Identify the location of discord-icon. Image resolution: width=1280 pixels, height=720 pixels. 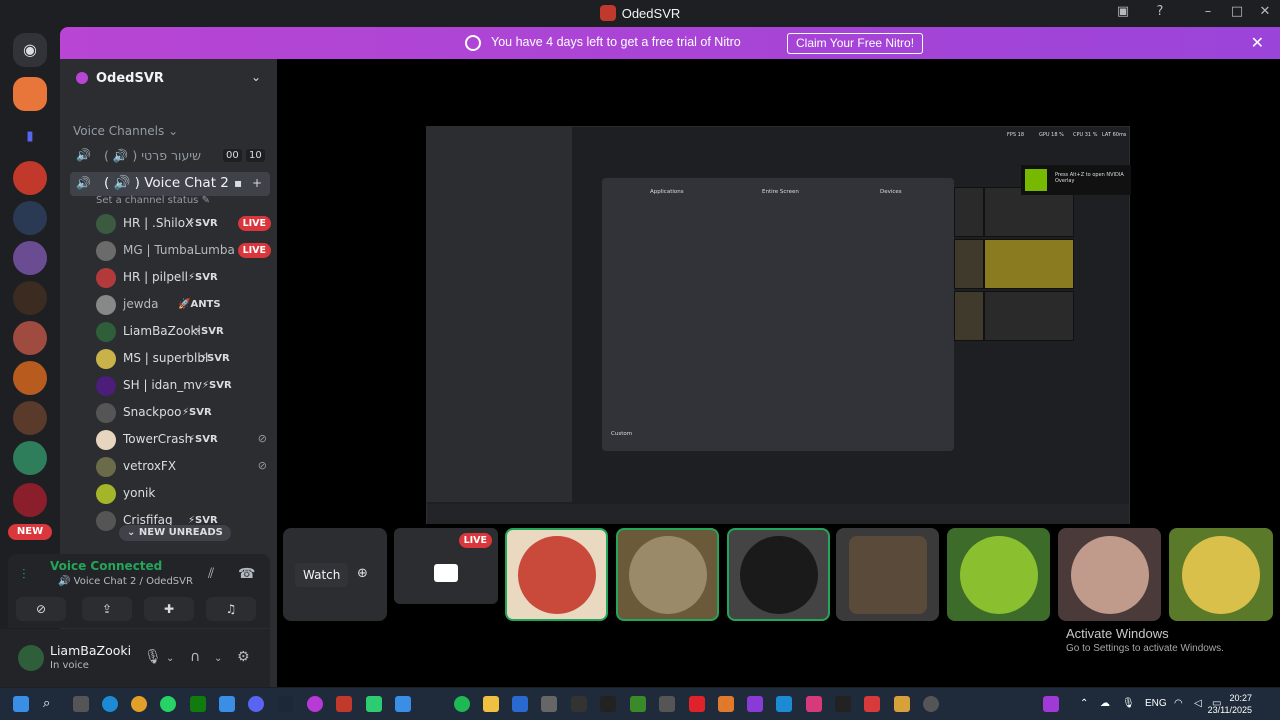
(256, 704).